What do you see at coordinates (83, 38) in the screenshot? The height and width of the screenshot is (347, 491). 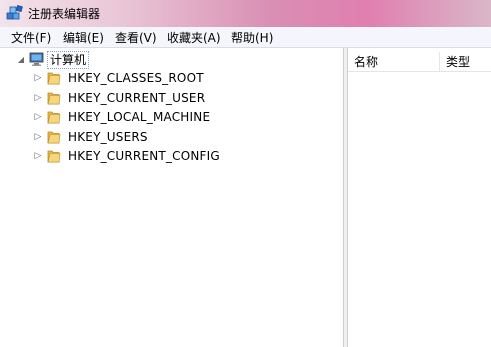 I see `menu-edit: 编辑(E)` at bounding box center [83, 38].